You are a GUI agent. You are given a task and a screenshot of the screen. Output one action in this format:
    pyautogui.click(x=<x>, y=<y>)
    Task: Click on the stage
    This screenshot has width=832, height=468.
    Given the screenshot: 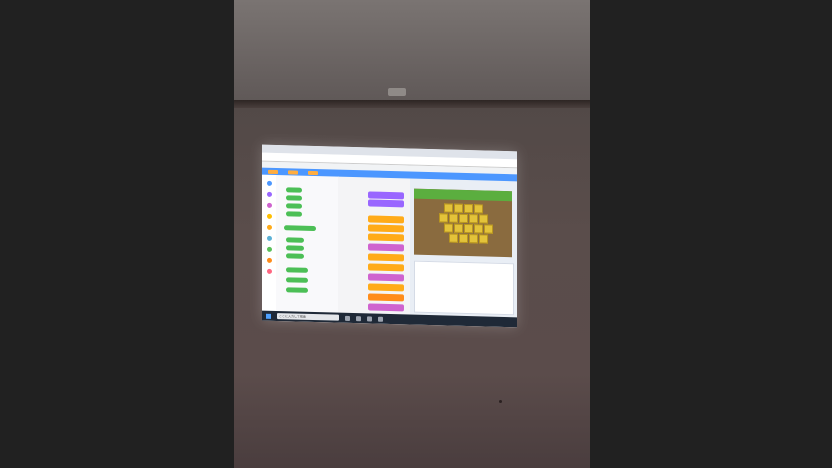 What is the action you would take?
    pyautogui.click(x=463, y=223)
    